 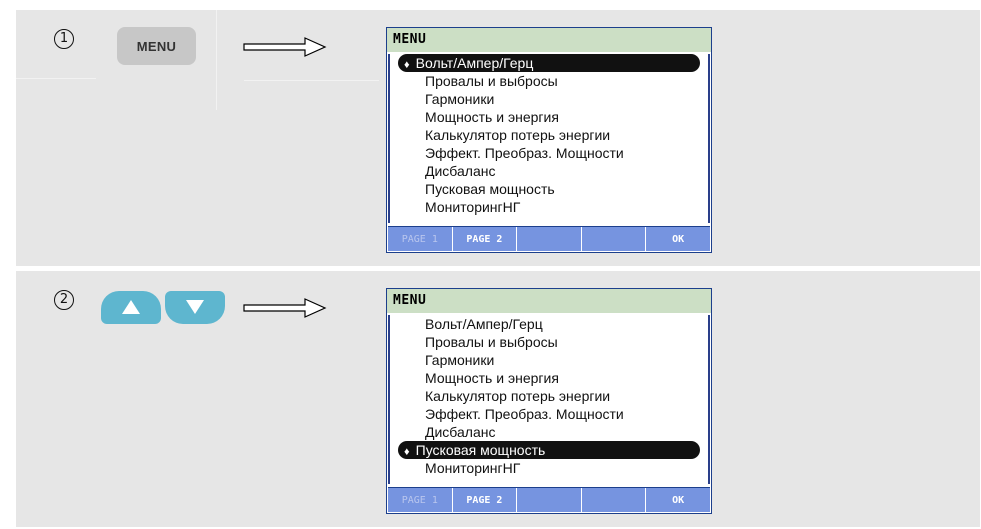 I want to click on down-arrow-icon, so click(x=195, y=307).